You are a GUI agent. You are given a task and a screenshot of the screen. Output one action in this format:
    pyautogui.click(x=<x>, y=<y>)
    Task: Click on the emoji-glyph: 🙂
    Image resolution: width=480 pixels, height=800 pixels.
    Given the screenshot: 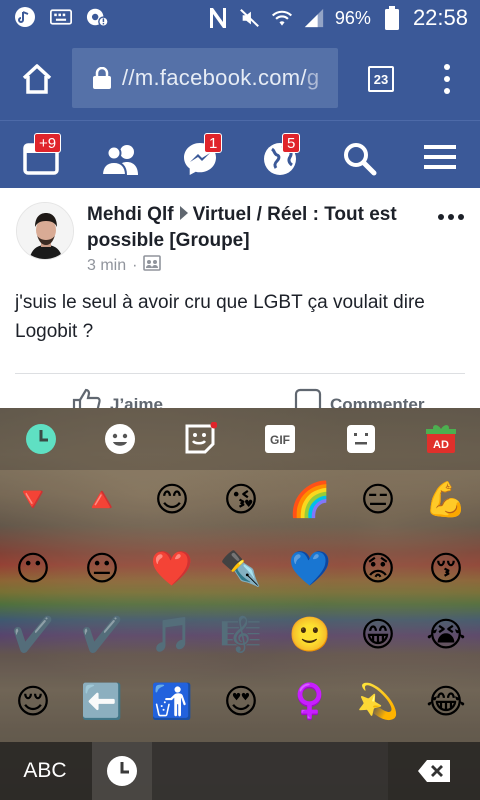 What is the action you would take?
    pyautogui.click(x=310, y=635)
    